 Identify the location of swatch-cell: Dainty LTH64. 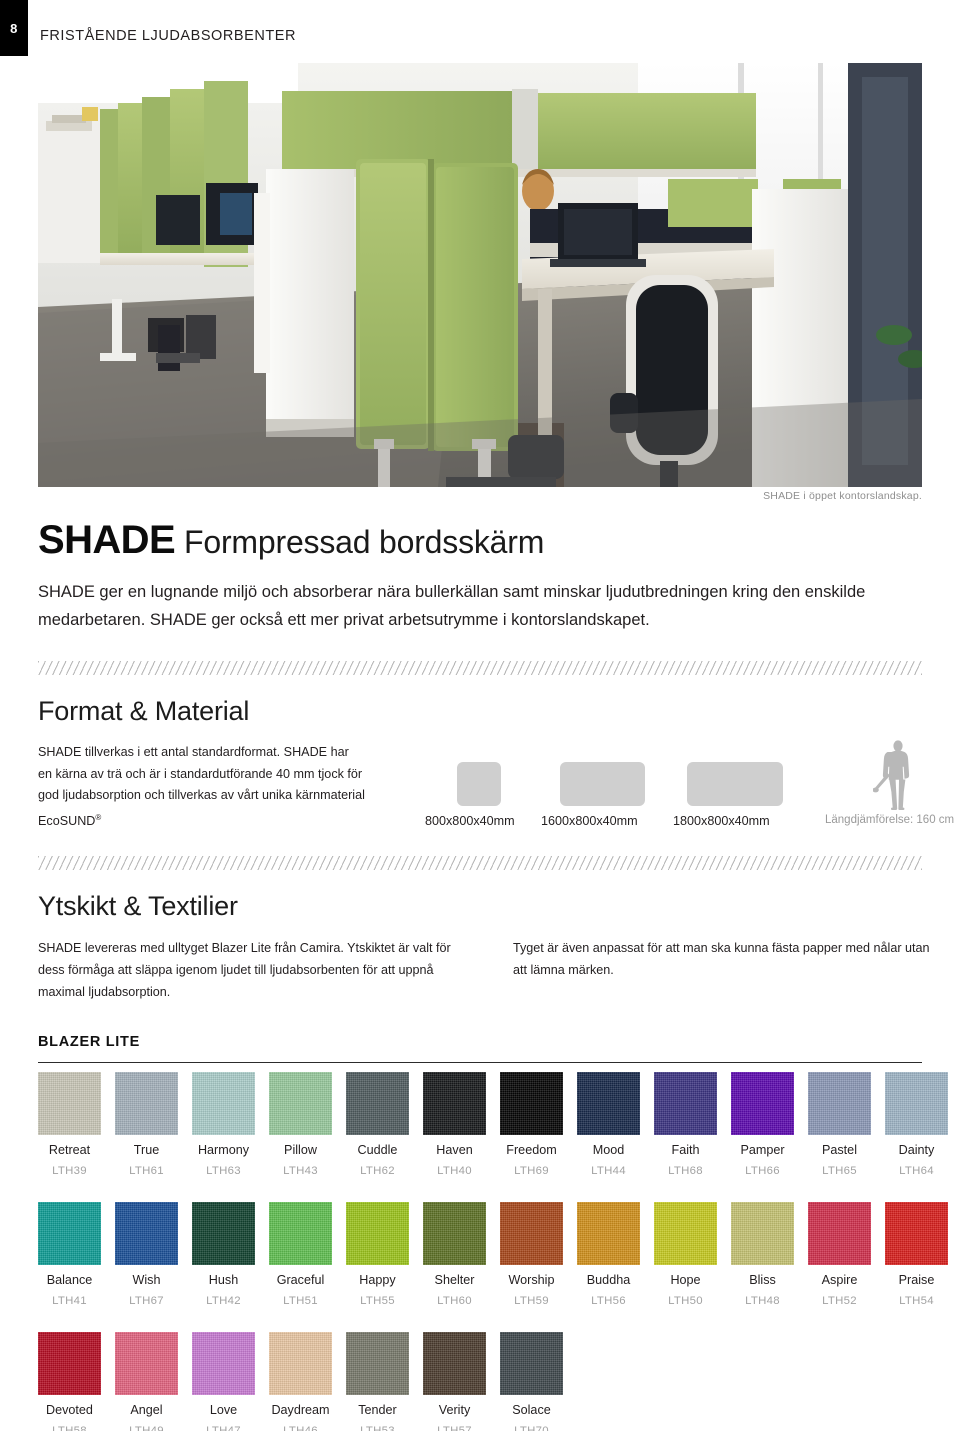
(916, 1124).